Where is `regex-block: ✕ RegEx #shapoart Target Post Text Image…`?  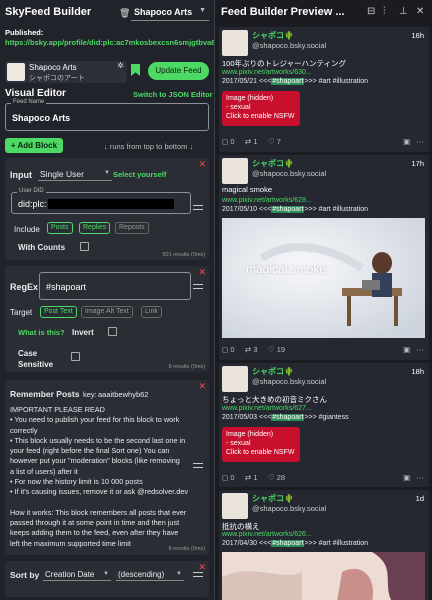
regex-block: ✕ RegEx #shapoart Target Post Text Image… is located at coordinates (107, 319).